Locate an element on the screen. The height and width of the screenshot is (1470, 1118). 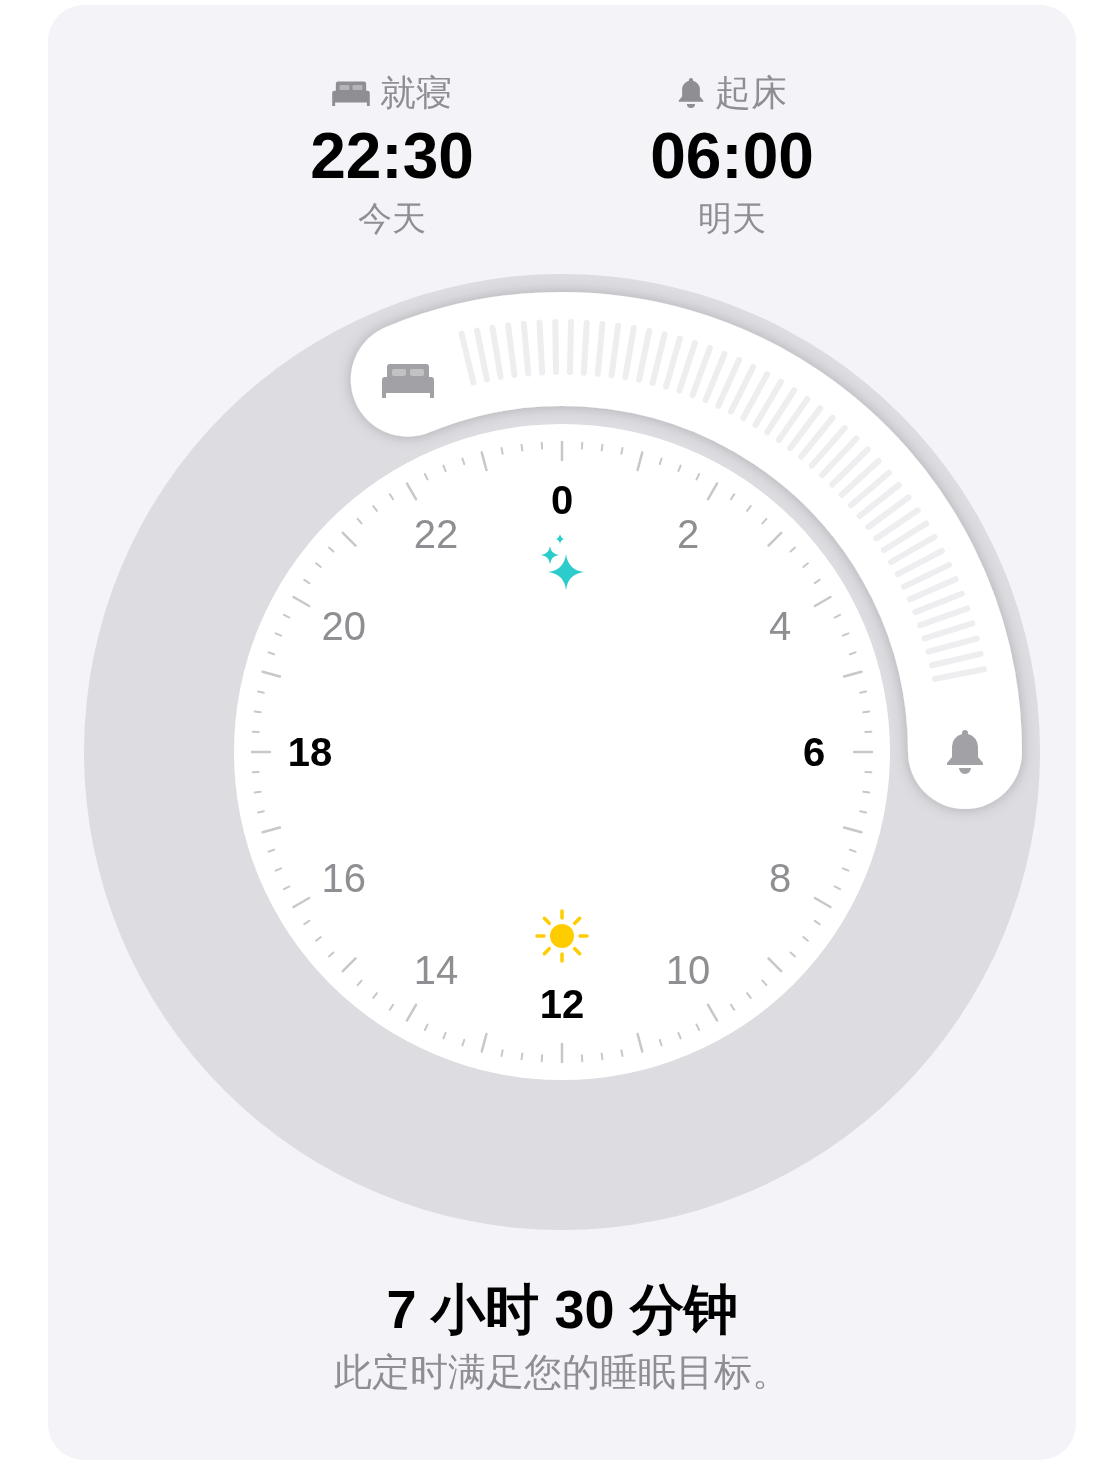
hour-label: 18 is located at coordinates (310, 752).